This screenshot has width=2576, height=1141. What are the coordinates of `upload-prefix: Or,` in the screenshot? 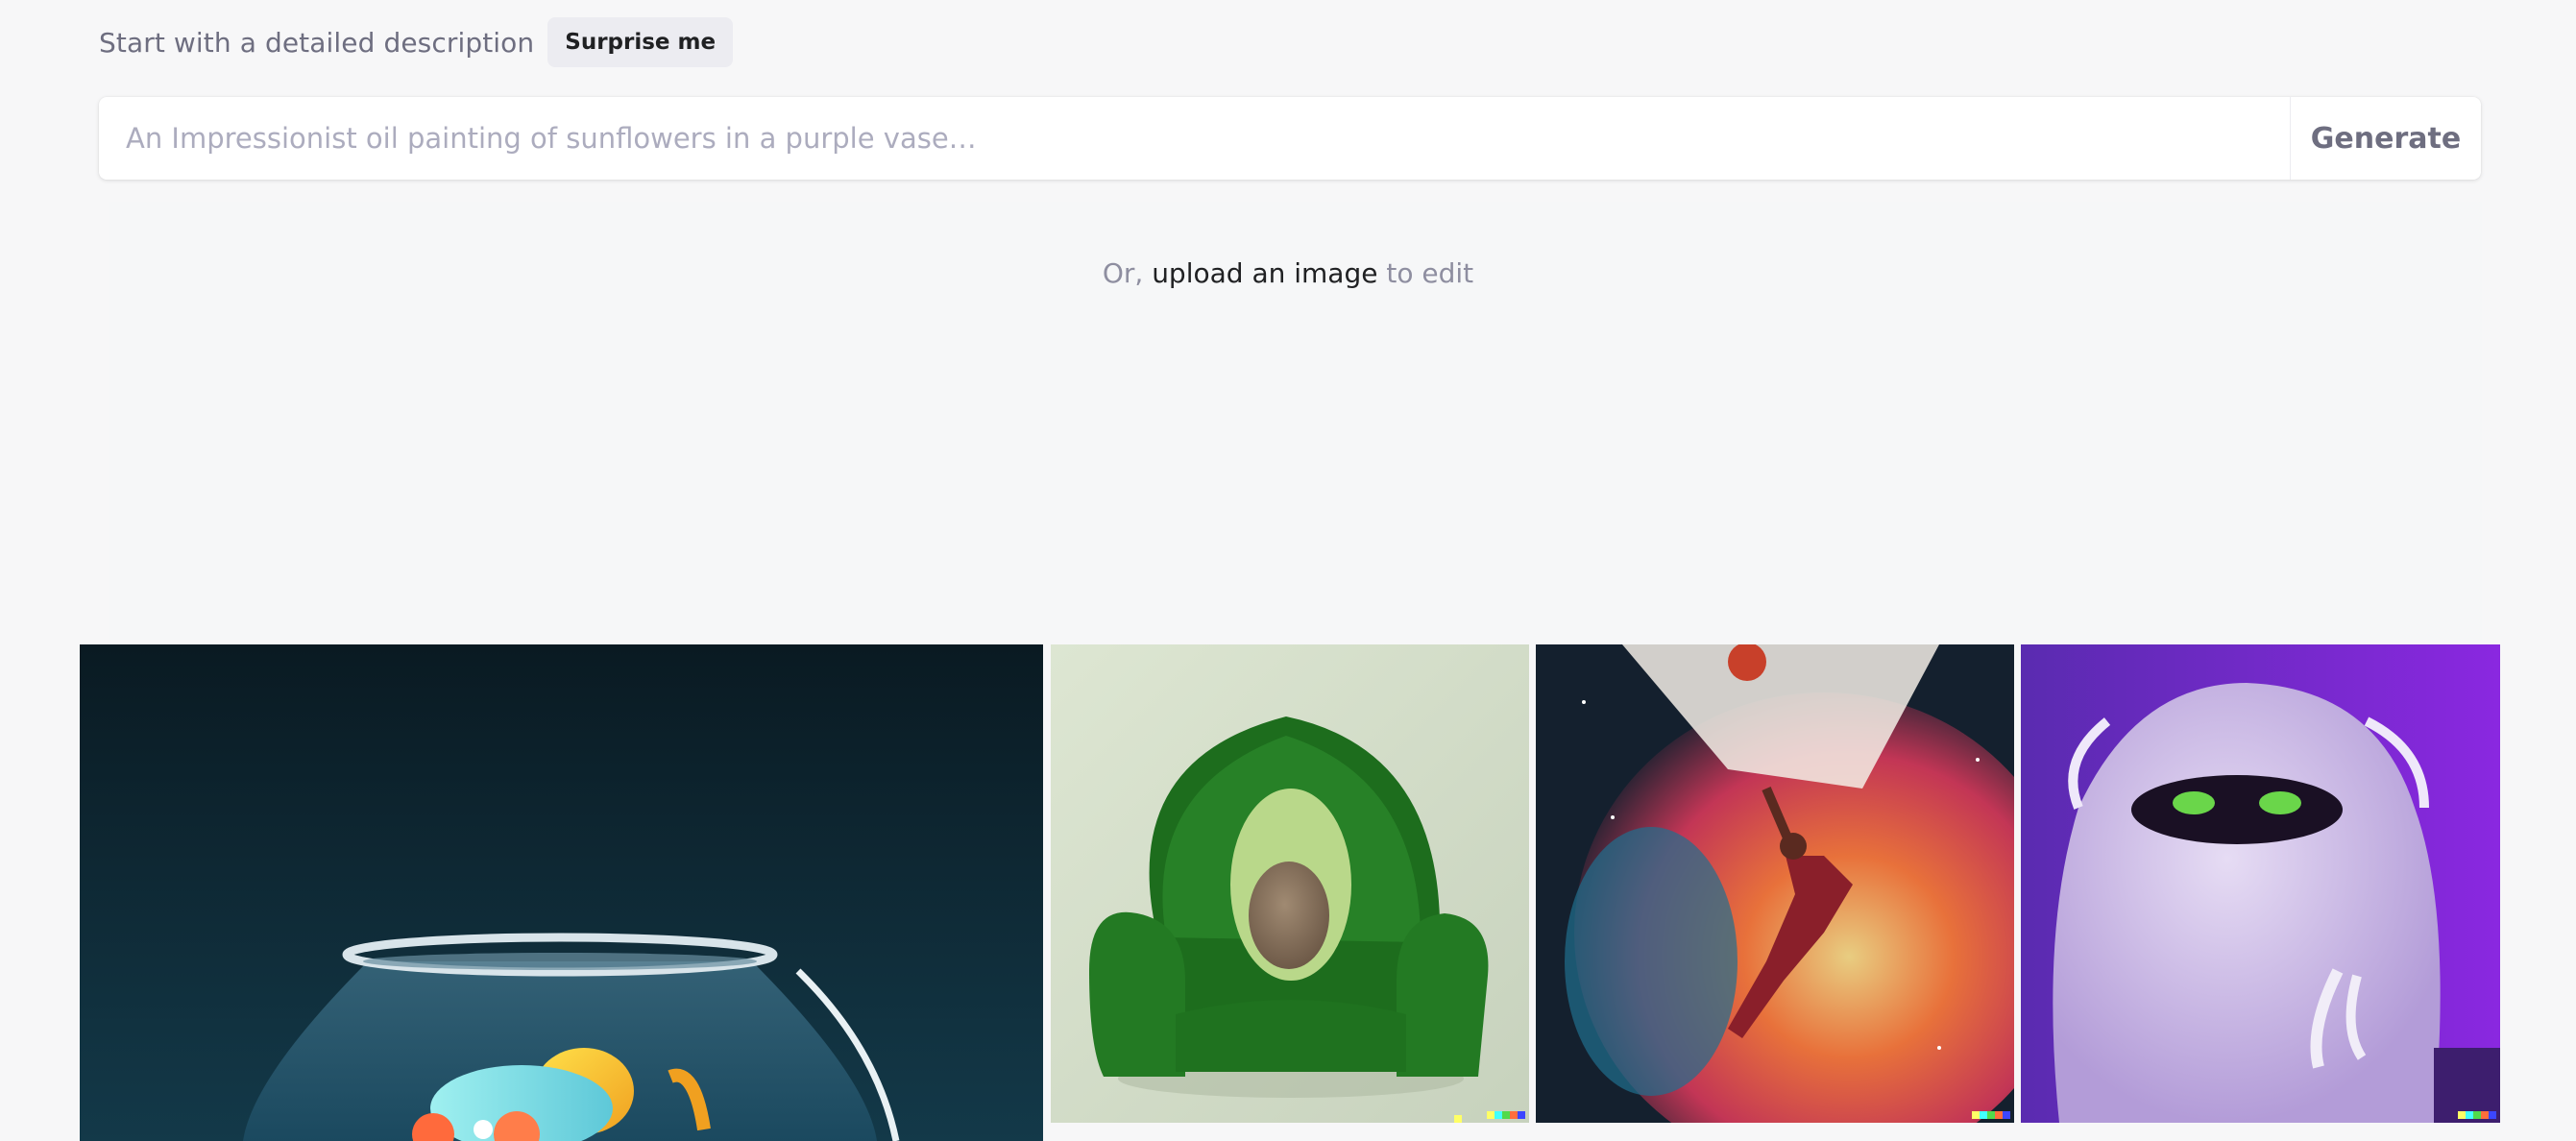 It's located at (1123, 273).